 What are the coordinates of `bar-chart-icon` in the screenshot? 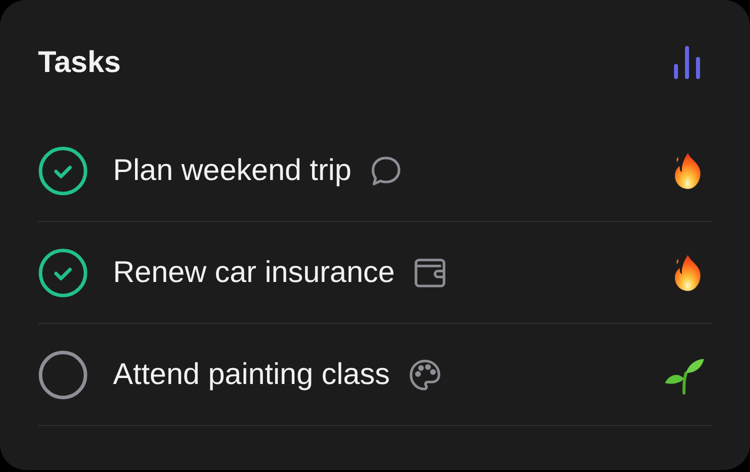 It's located at (687, 62).